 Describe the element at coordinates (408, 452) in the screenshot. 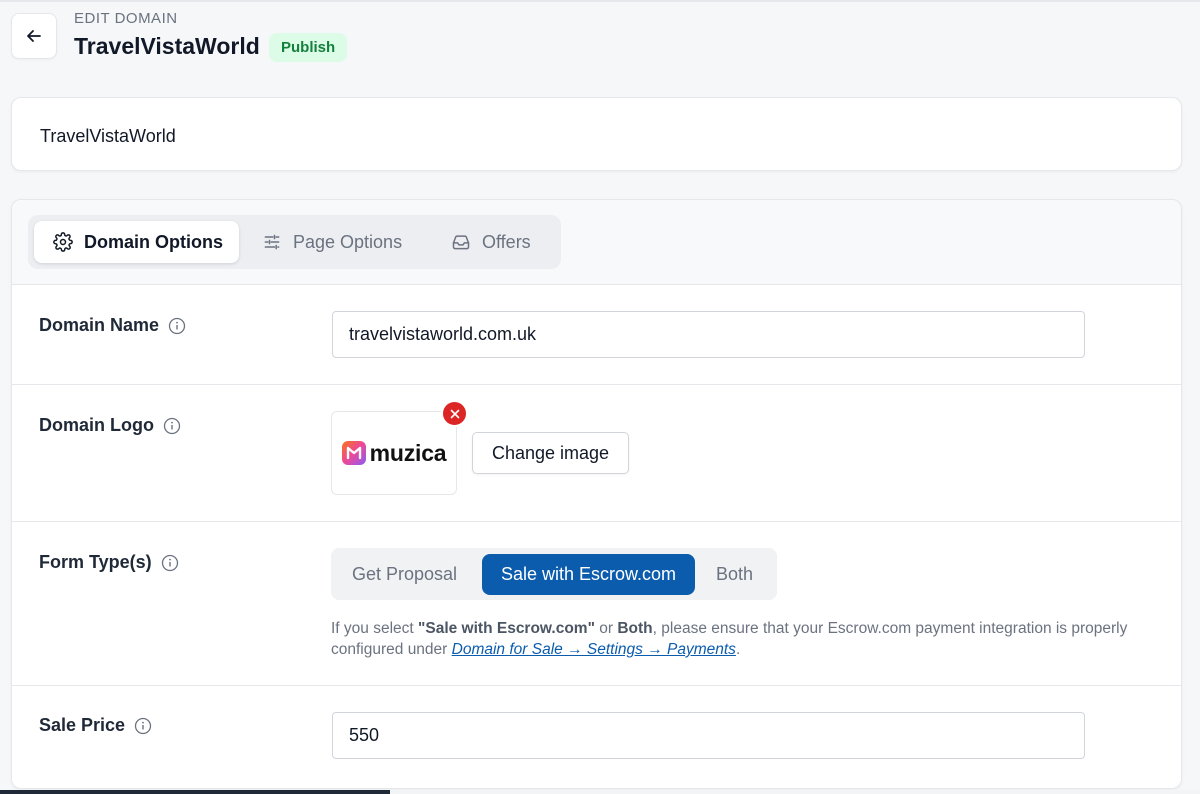

I see `logo-wordmark: muzica` at that location.